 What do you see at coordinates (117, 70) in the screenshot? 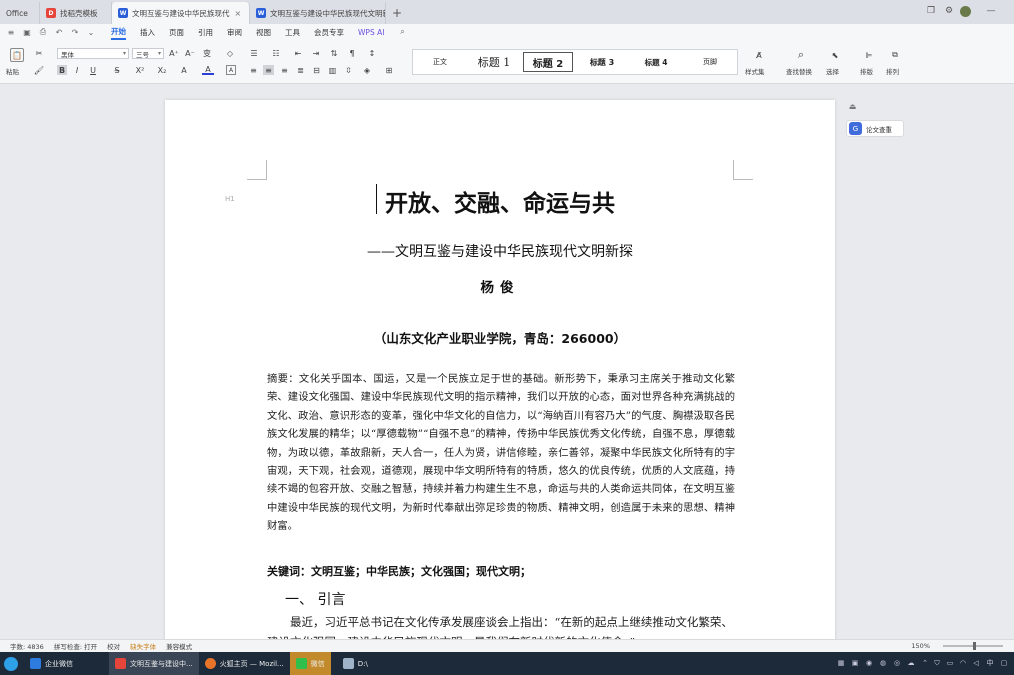
I see `strikethrough-button: S̶` at bounding box center [117, 70].